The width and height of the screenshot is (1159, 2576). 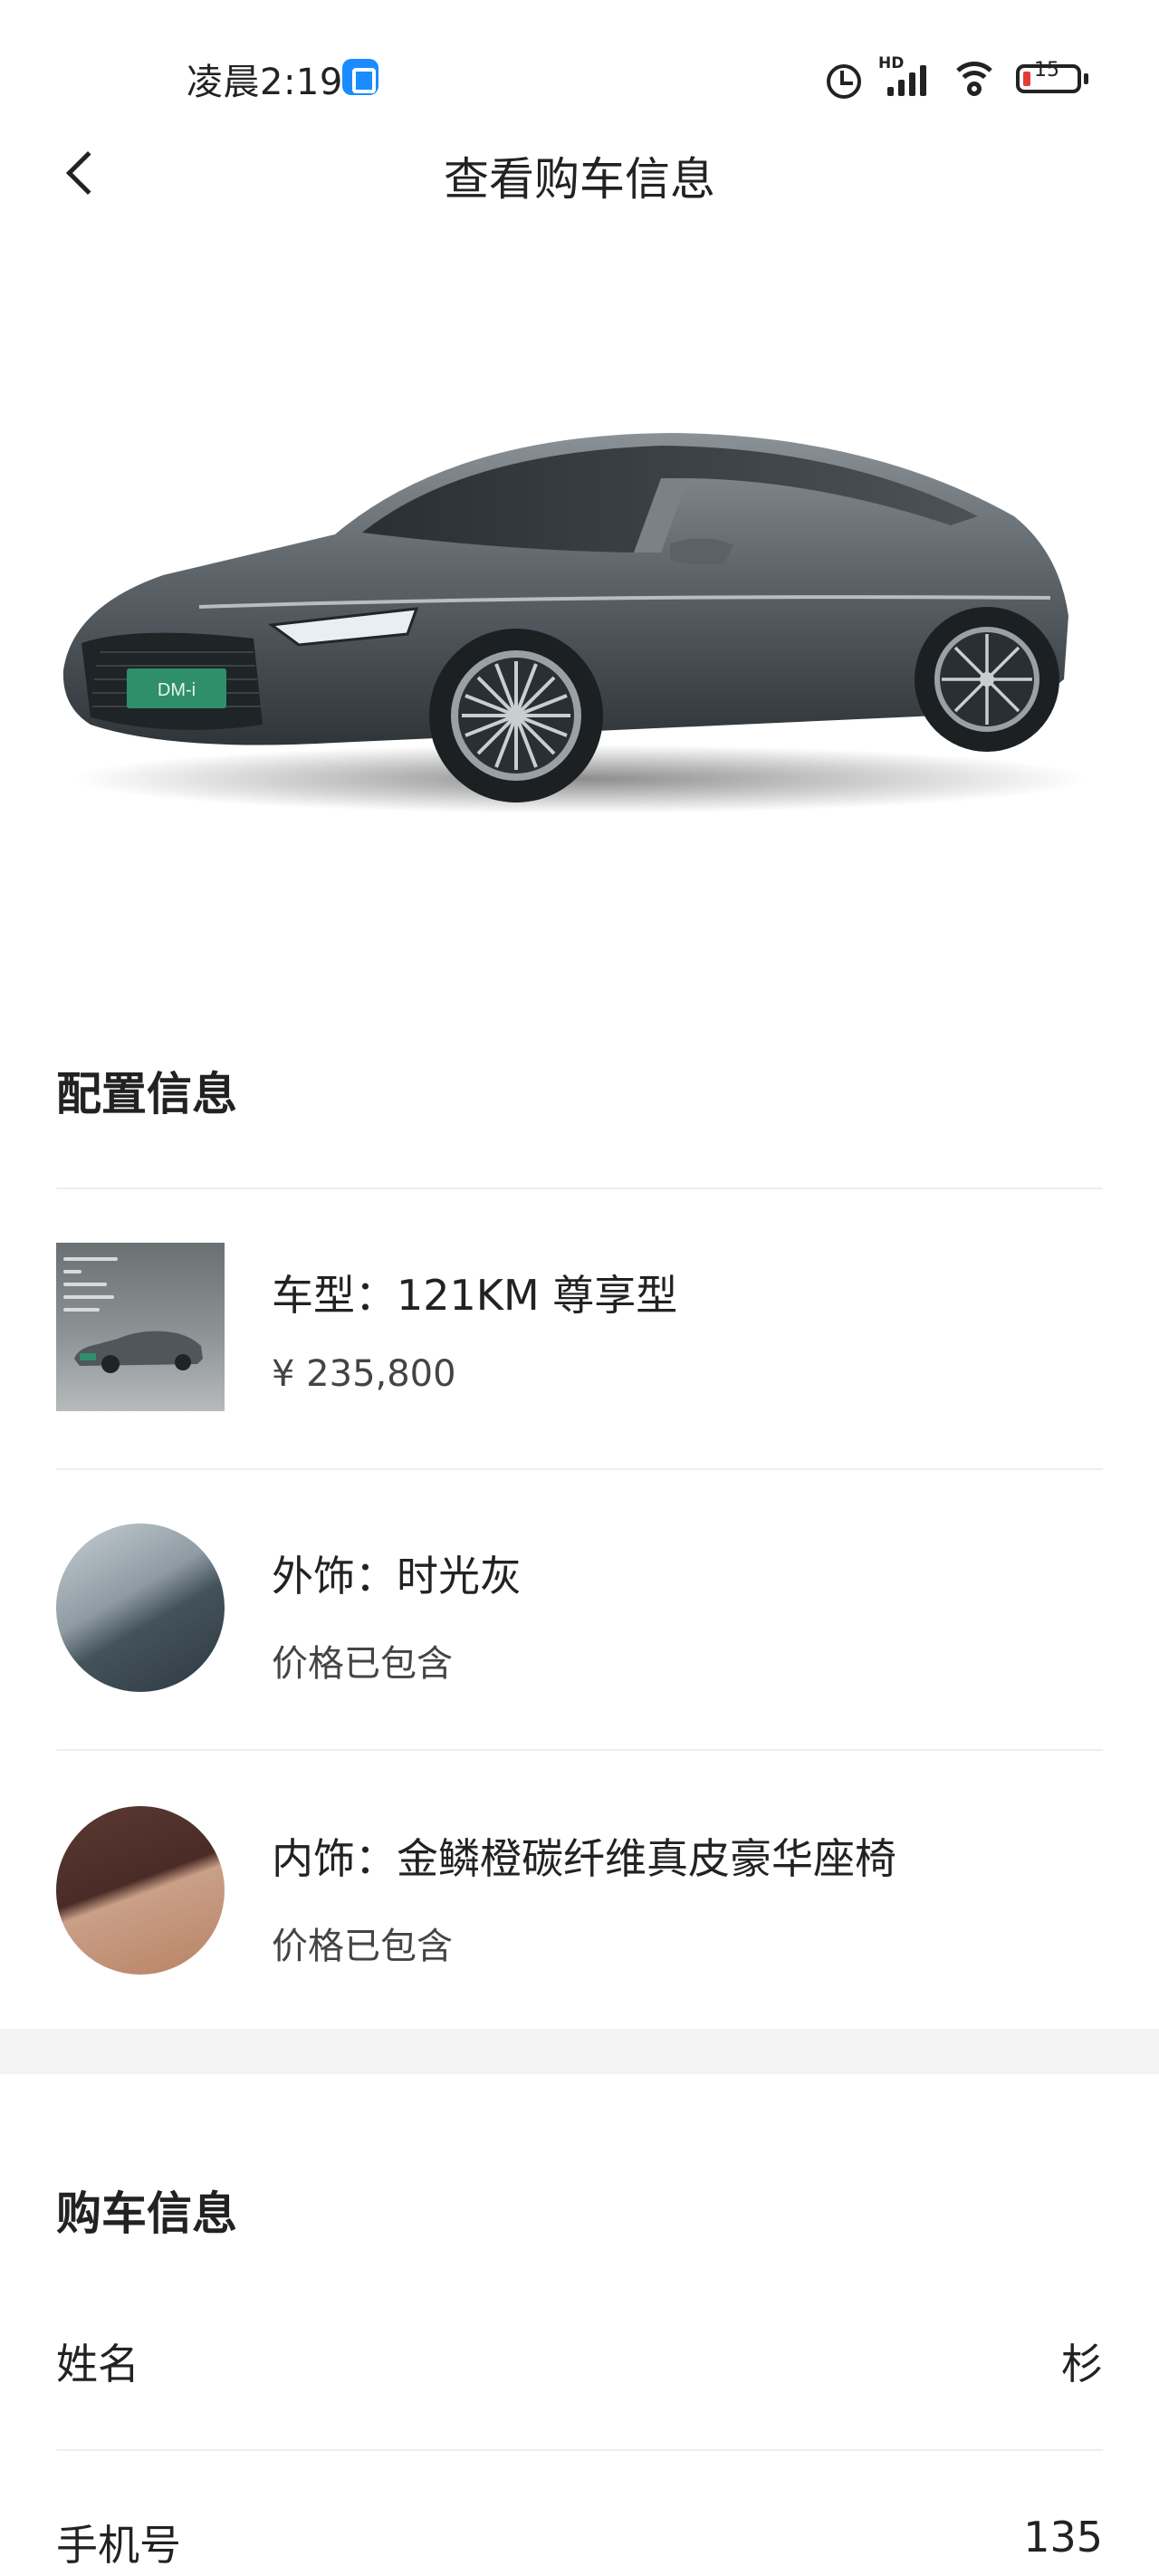 I want to click on config-item-title: 车型：121KM 尊享型, so click(x=475, y=1295).